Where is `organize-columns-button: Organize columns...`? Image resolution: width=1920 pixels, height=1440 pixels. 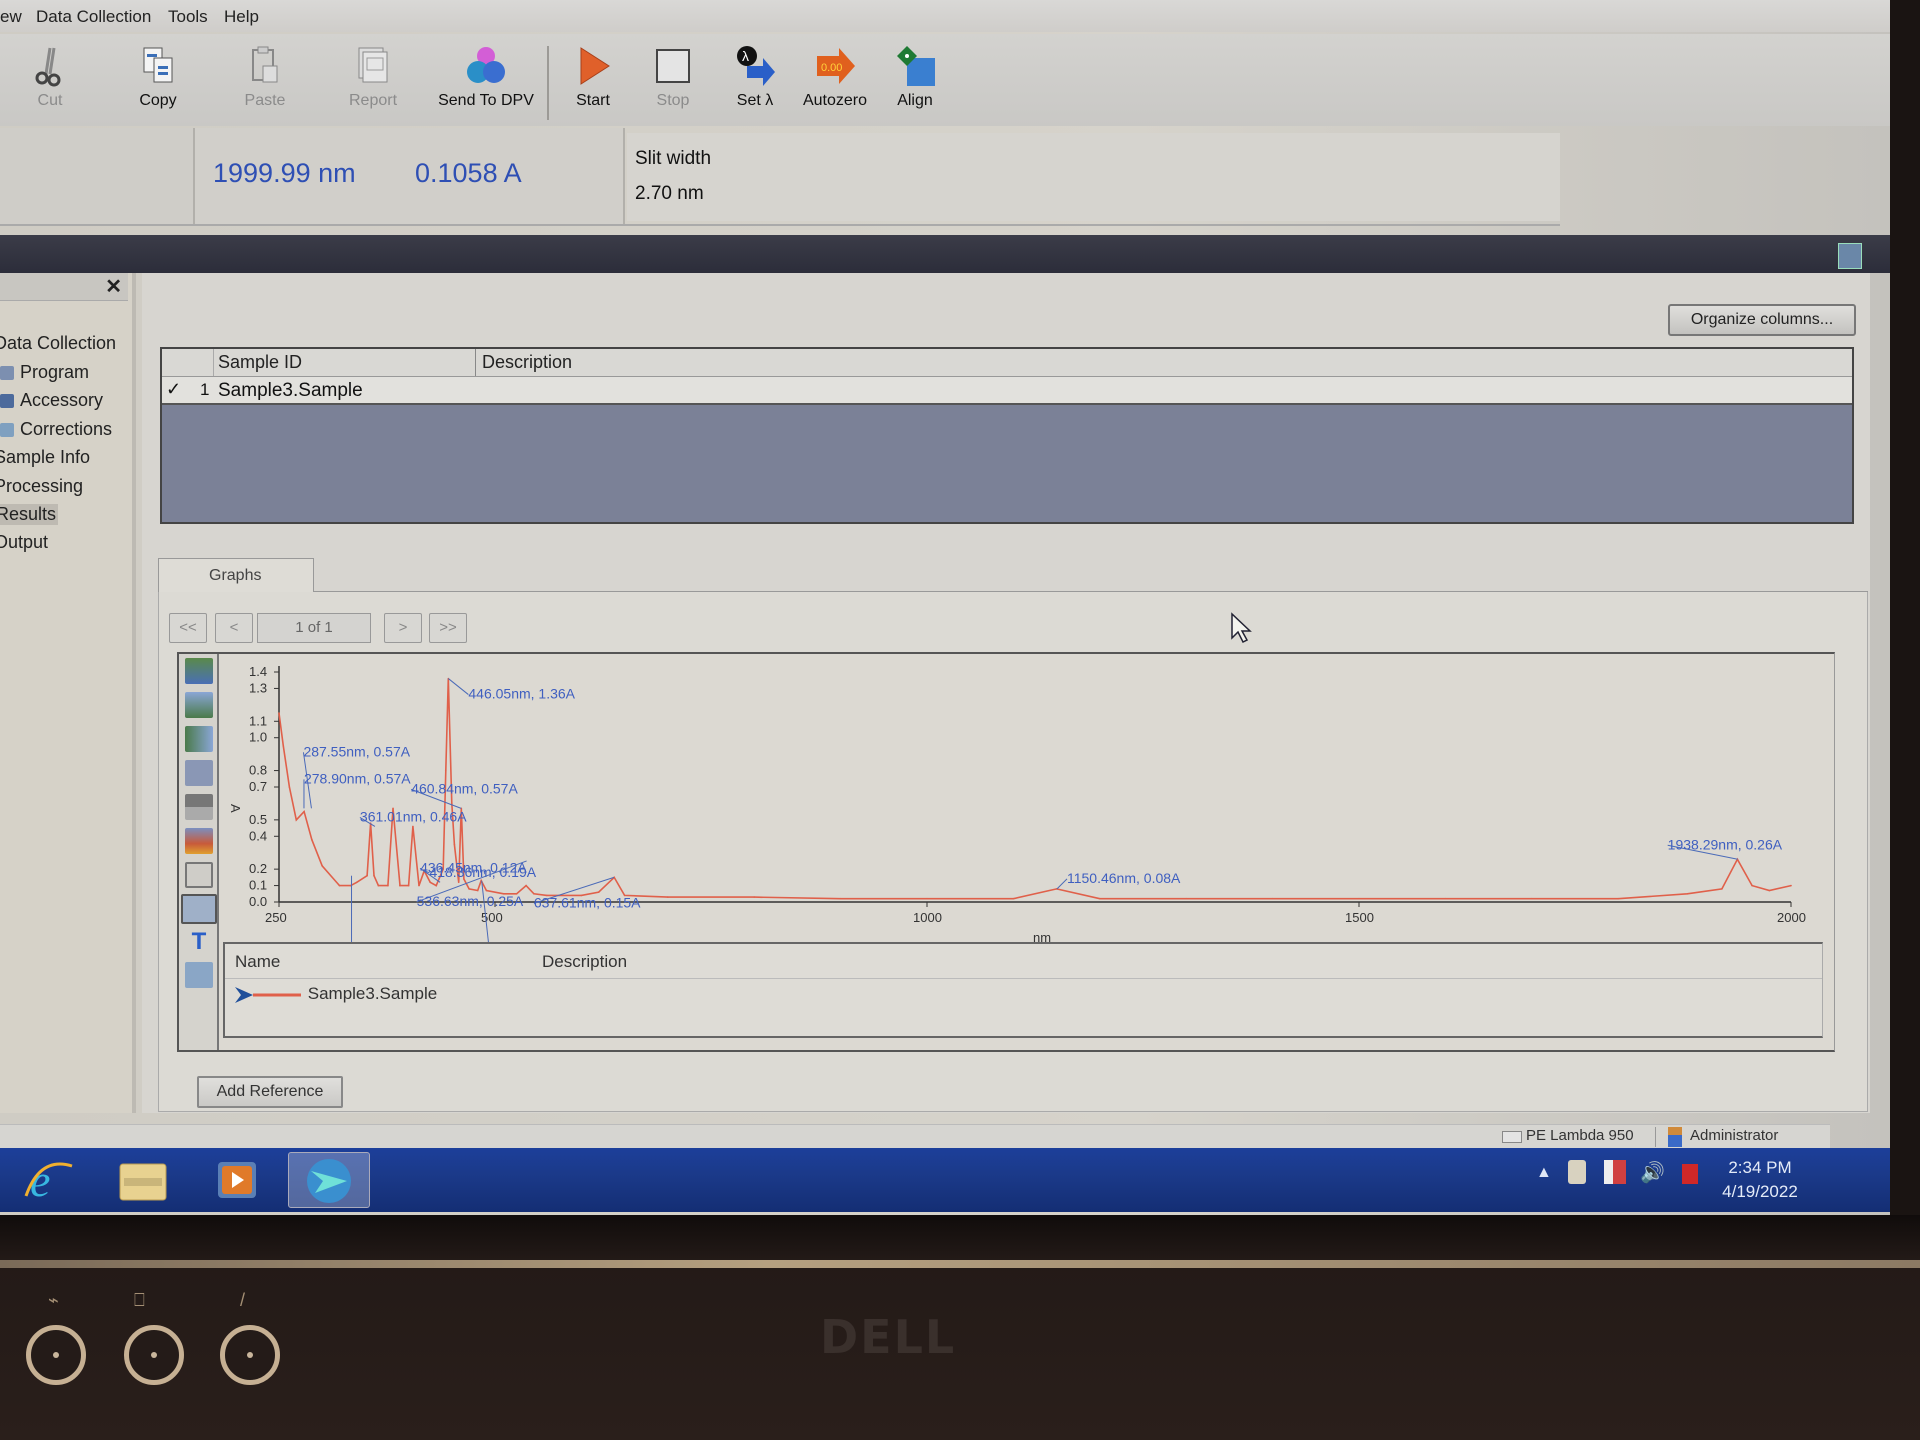
organize-columns-button: Organize columns... is located at coordinates (1762, 320).